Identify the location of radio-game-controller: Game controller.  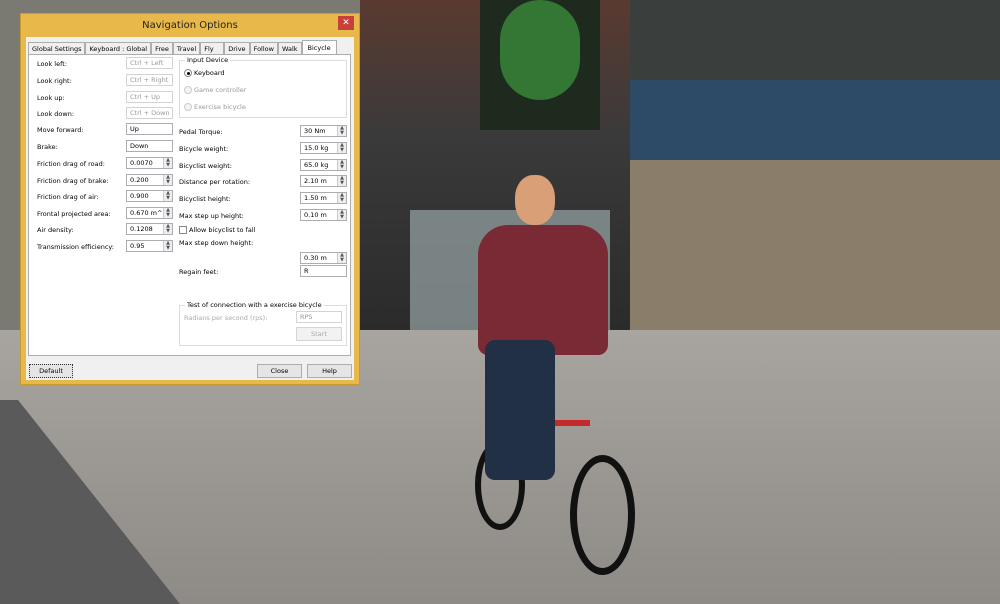
(215, 90).